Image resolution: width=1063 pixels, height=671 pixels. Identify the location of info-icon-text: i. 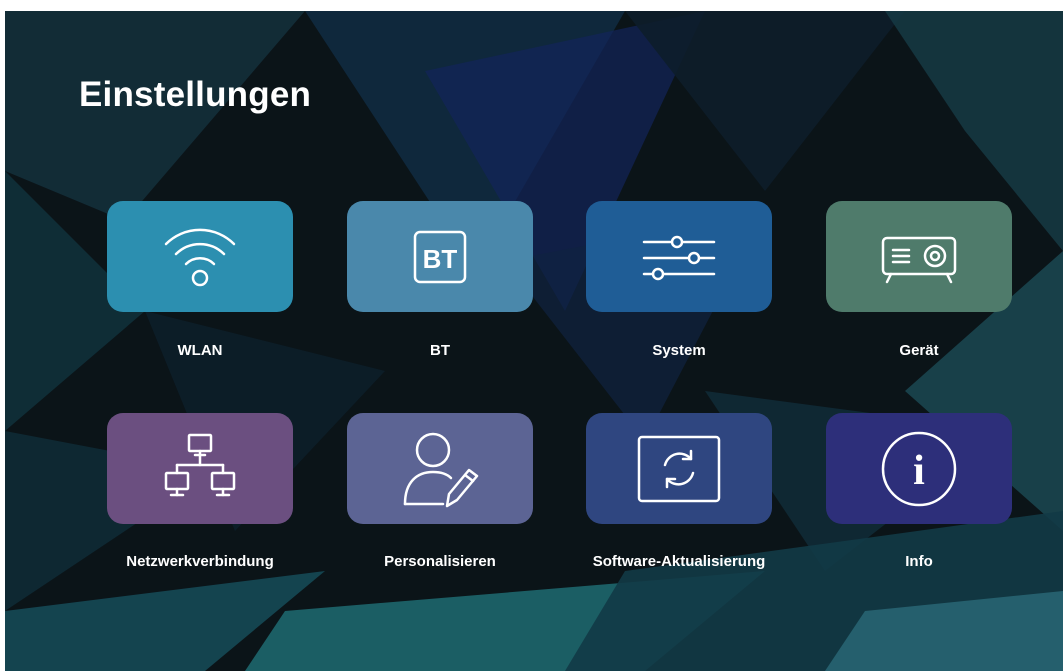
(919, 471).